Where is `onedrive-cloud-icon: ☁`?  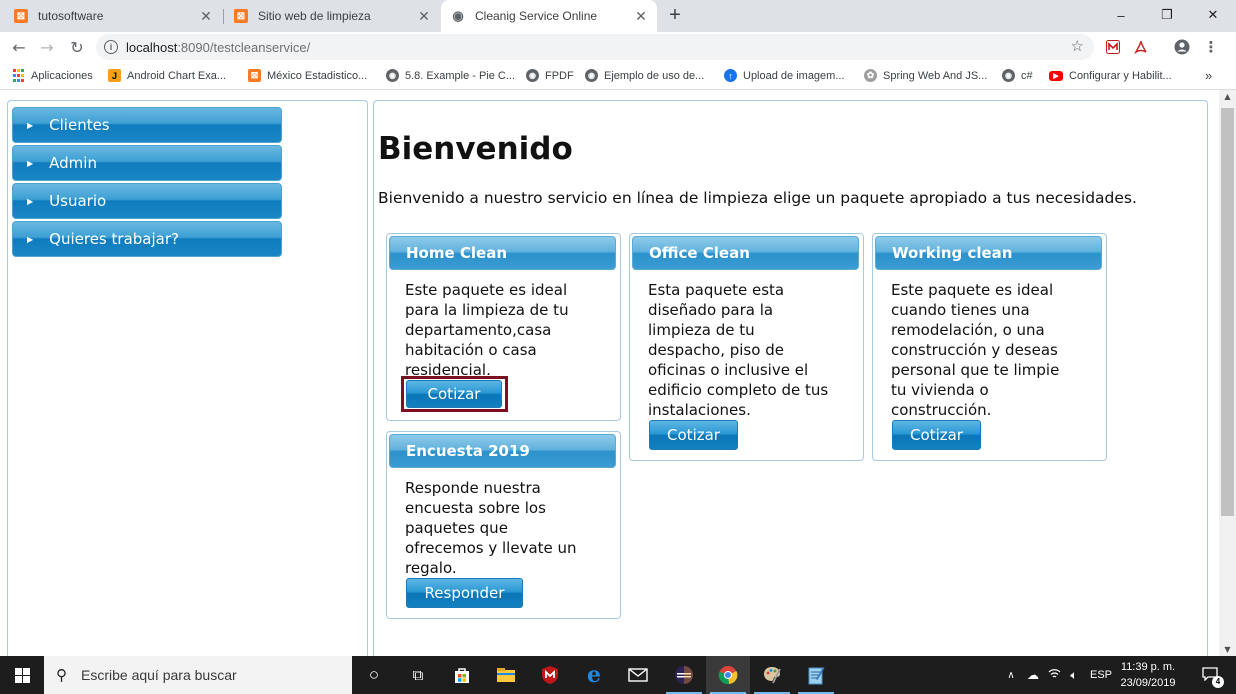
onedrive-cloud-icon: ☁ is located at coordinates (1033, 675).